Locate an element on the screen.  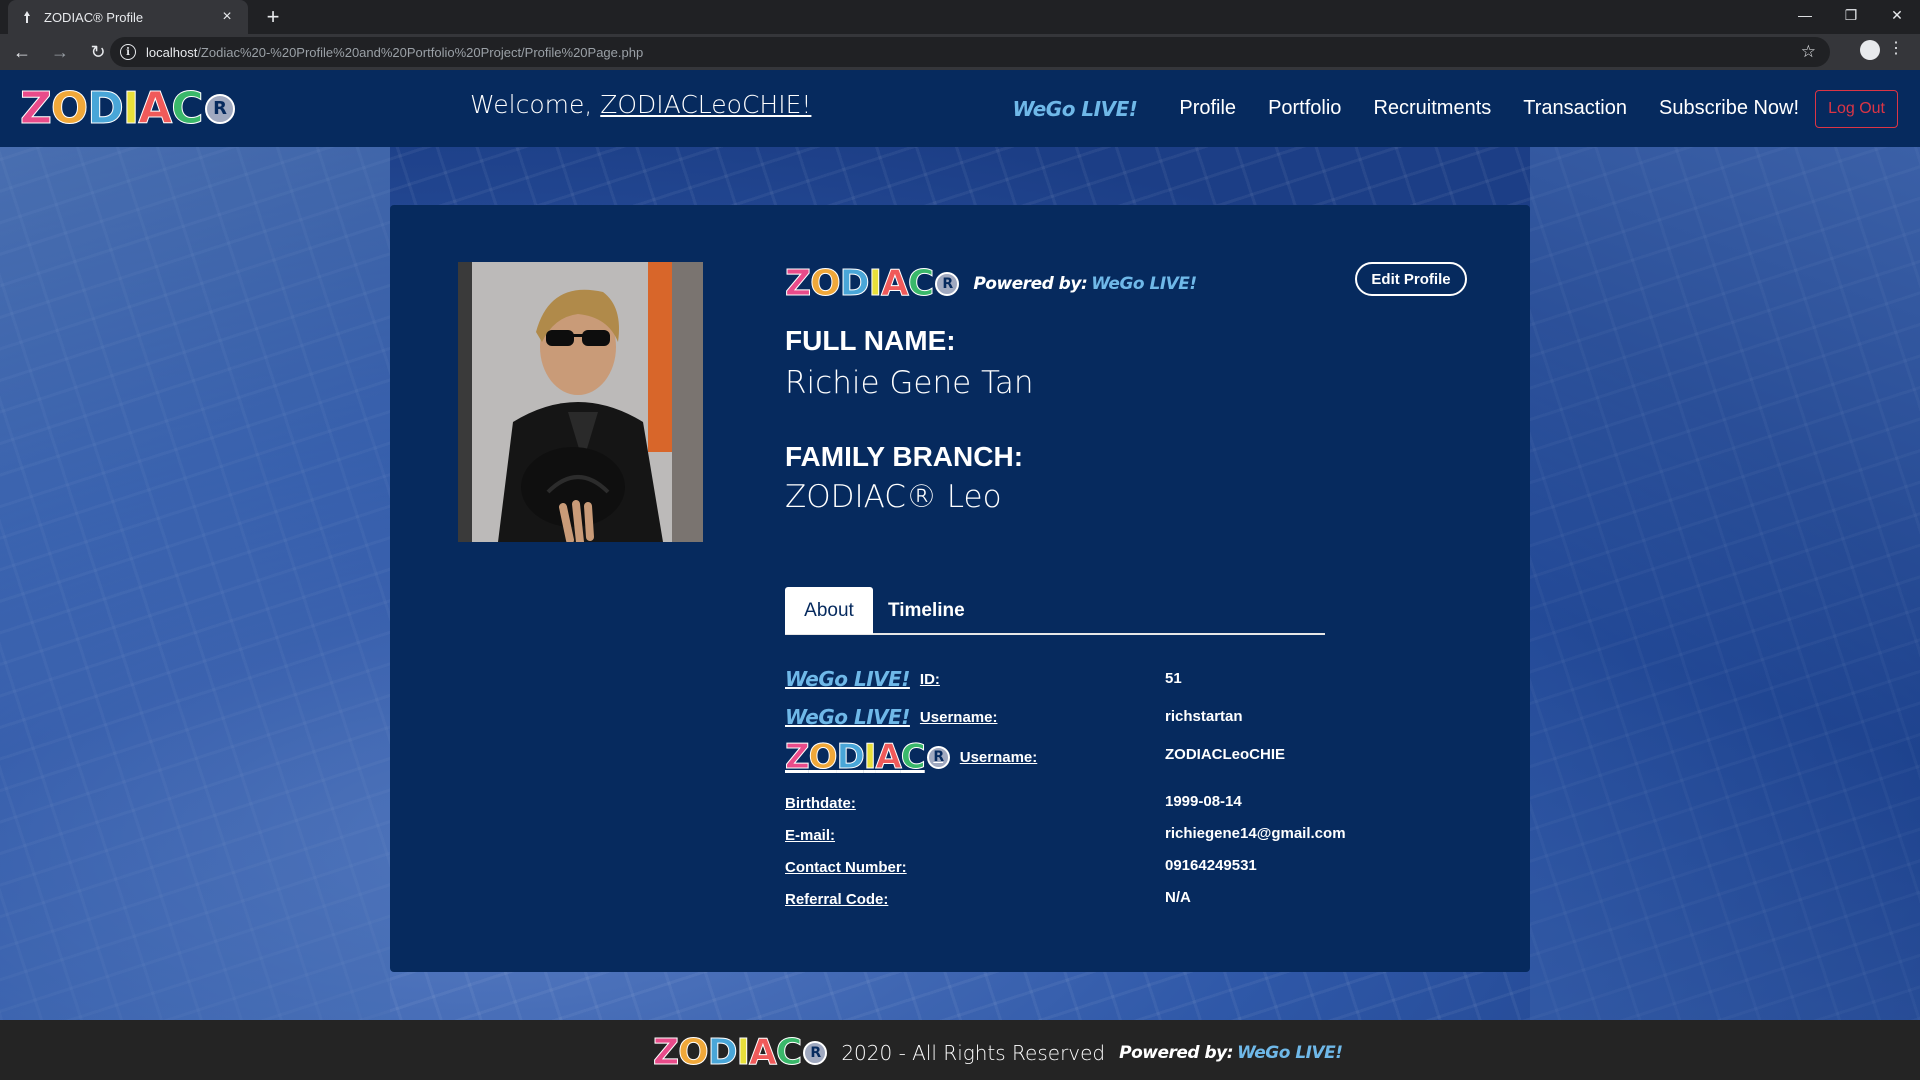
logout-button: Log Out is located at coordinates (1856, 108).